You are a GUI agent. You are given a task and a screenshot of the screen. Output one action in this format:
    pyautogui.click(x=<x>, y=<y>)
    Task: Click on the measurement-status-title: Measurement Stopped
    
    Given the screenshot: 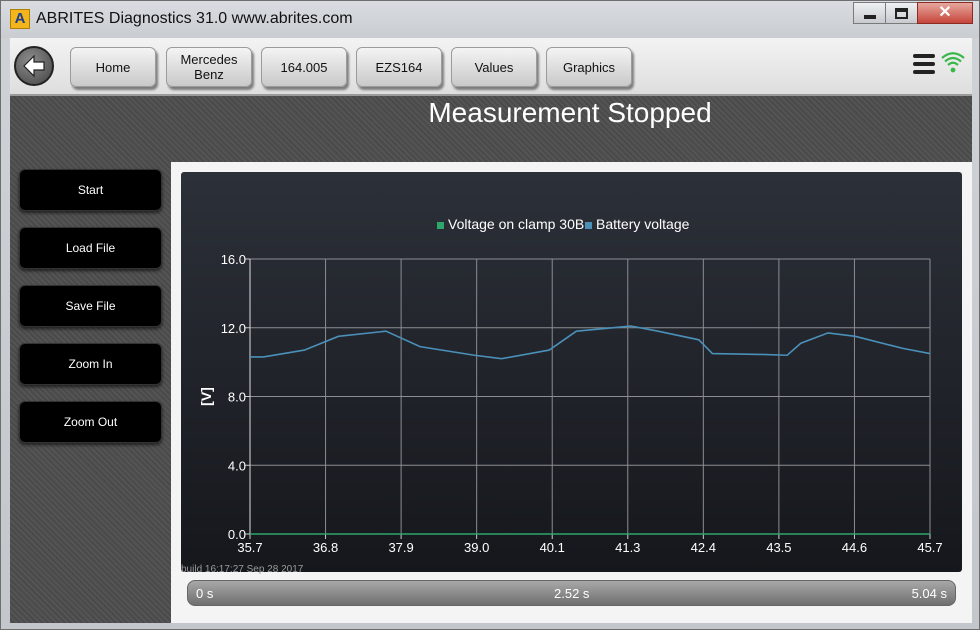 What is the action you would take?
    pyautogui.click(x=570, y=112)
    